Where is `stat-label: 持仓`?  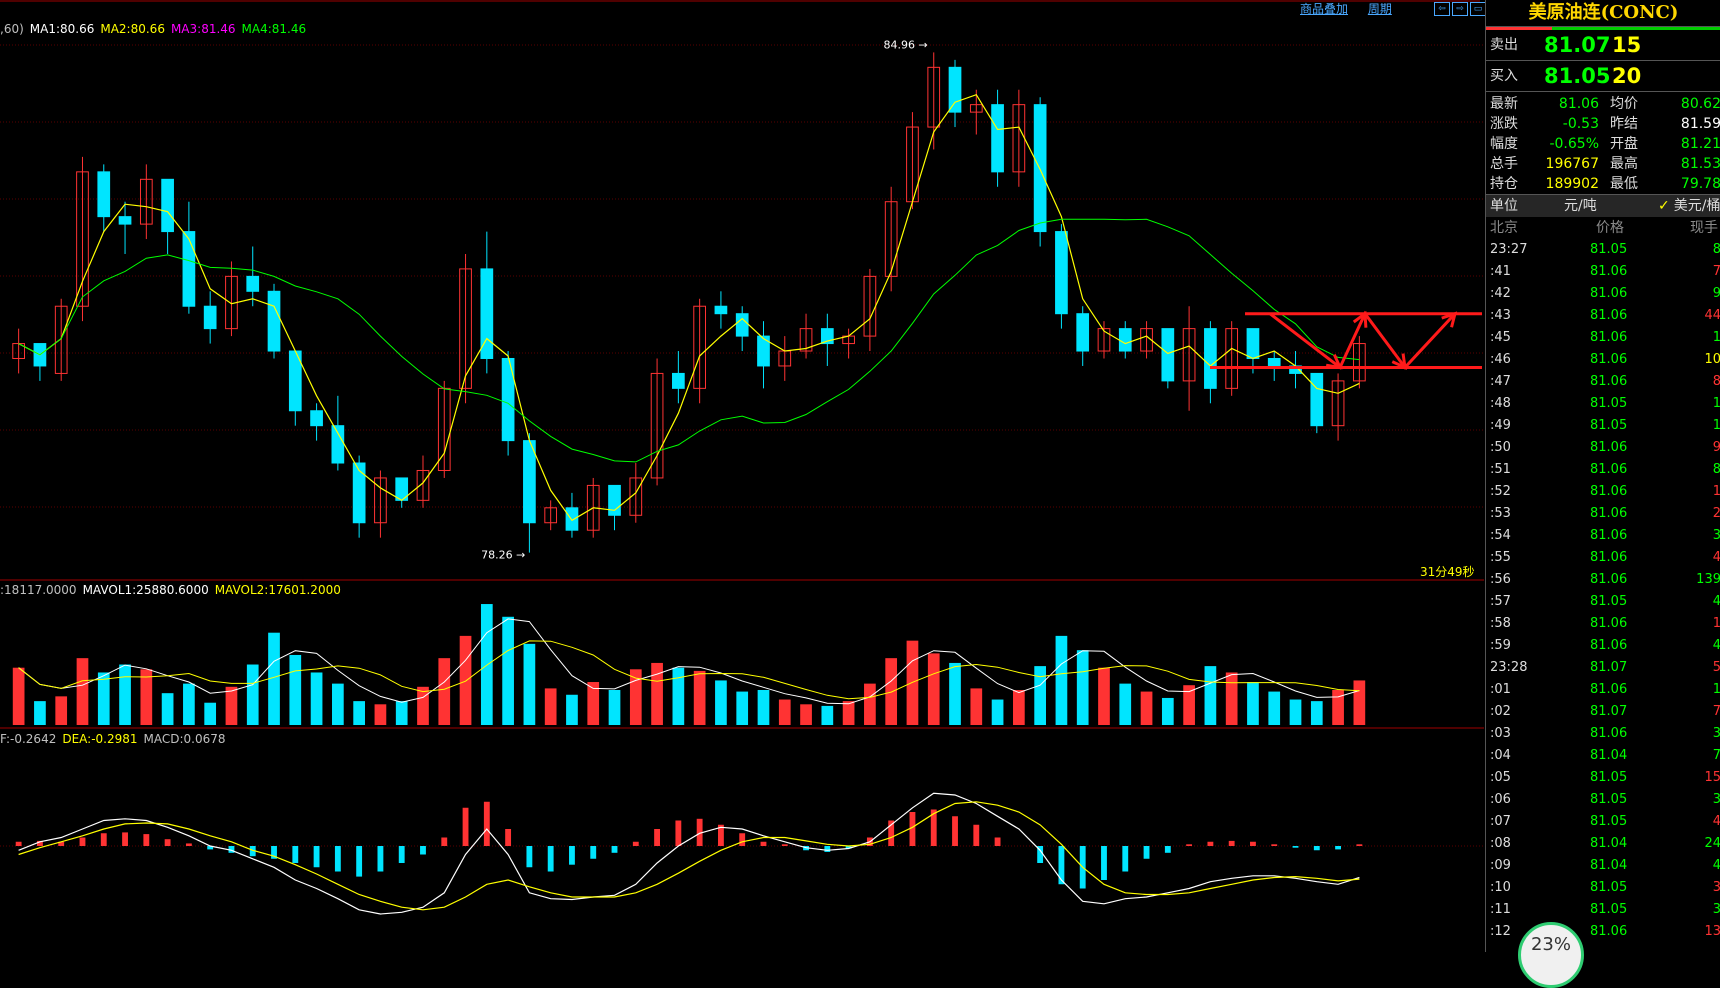 stat-label: 持仓 is located at coordinates (1504, 184).